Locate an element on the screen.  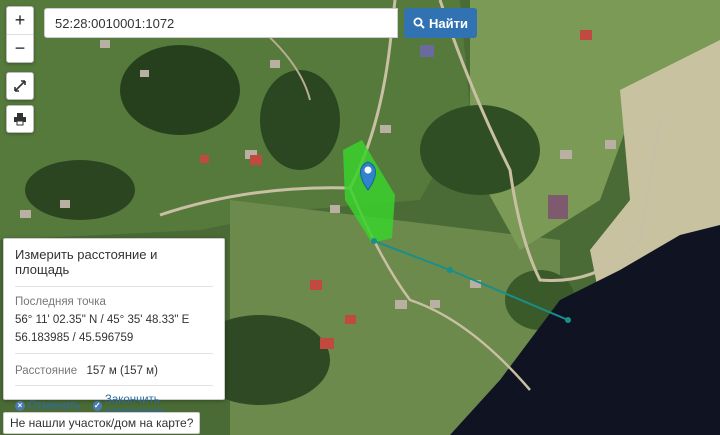
not-found-link: Не нашли участок/дом на карте? is located at coordinates (102, 423).